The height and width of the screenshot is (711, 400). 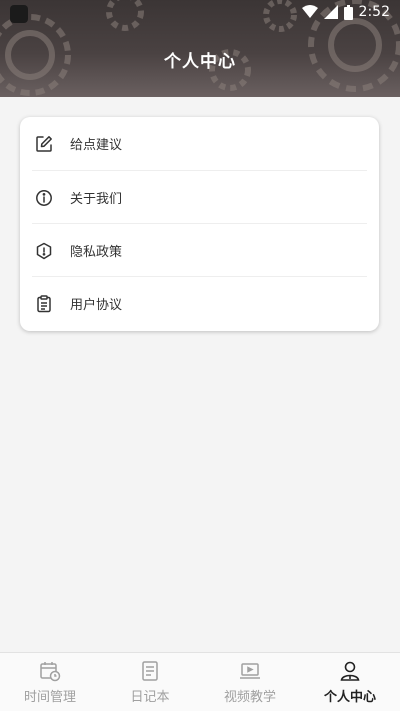 What do you see at coordinates (309, 11) in the screenshot?
I see `wifi-icon` at bounding box center [309, 11].